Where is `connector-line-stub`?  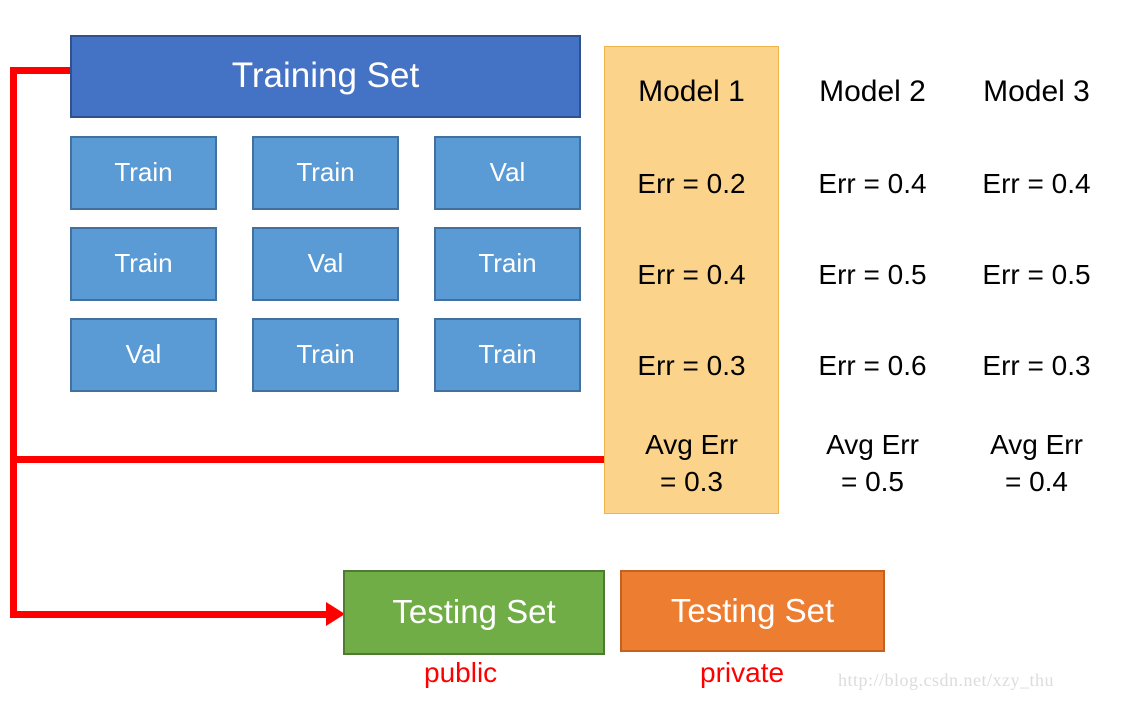
connector-line-stub is located at coordinates (44, 70).